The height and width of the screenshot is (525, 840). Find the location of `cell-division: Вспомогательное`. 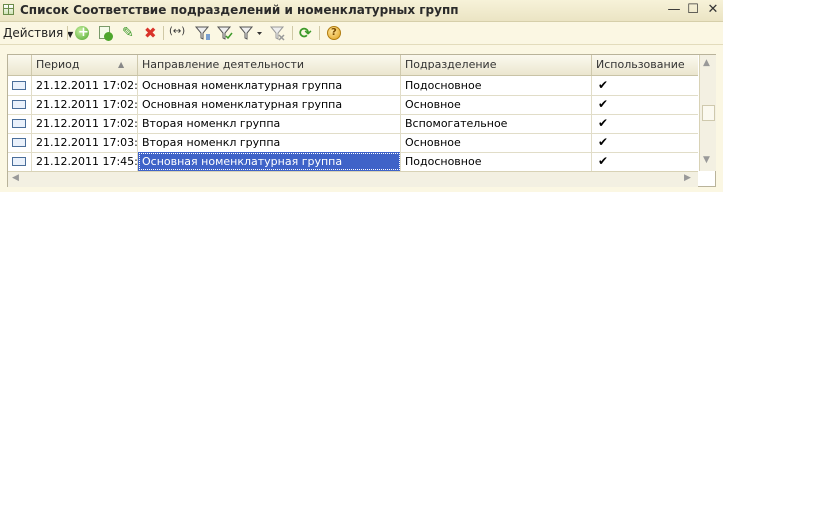

cell-division: Вспомогательное is located at coordinates (496, 123).